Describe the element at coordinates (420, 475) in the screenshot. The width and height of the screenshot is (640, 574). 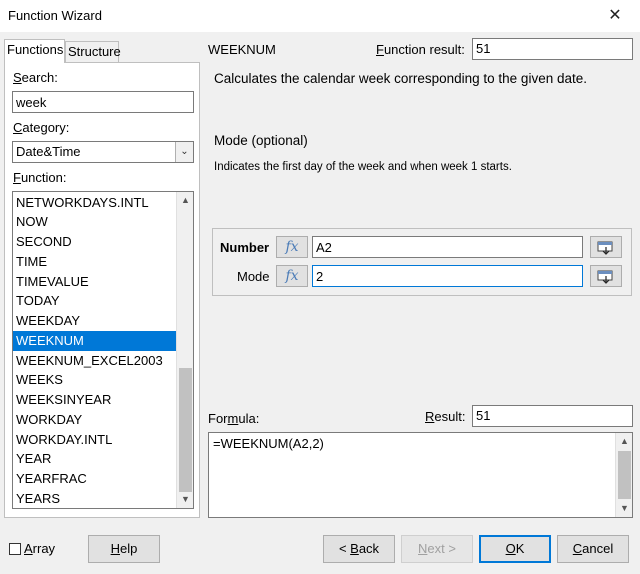
I see `formula-editor: =WEEKNUM(A2,2) ▲ ▼` at that location.